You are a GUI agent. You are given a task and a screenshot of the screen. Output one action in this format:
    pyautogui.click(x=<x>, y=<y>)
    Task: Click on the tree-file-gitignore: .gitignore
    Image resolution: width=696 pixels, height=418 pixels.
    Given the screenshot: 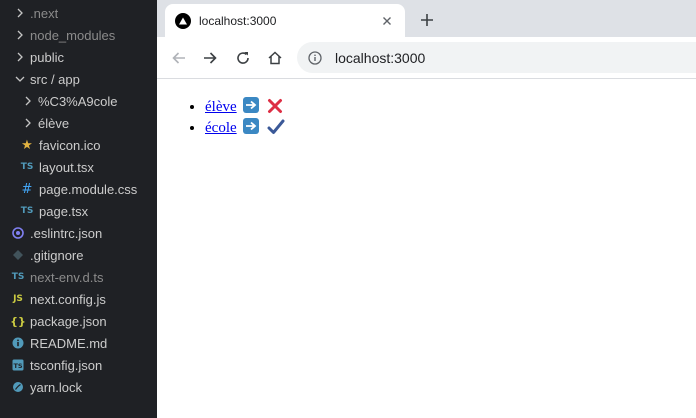 What is the action you would take?
    pyautogui.click(x=78, y=255)
    